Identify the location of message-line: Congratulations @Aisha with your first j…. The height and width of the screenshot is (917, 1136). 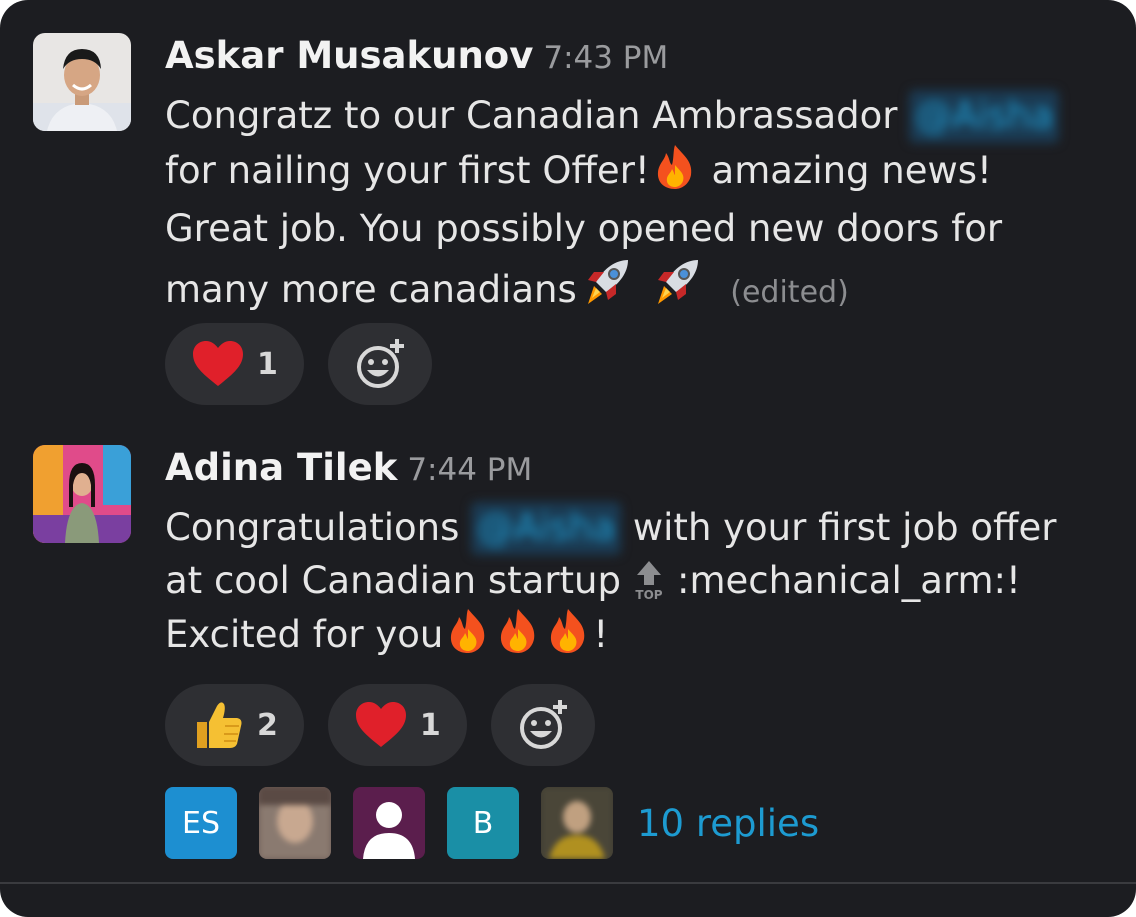
(635, 528).